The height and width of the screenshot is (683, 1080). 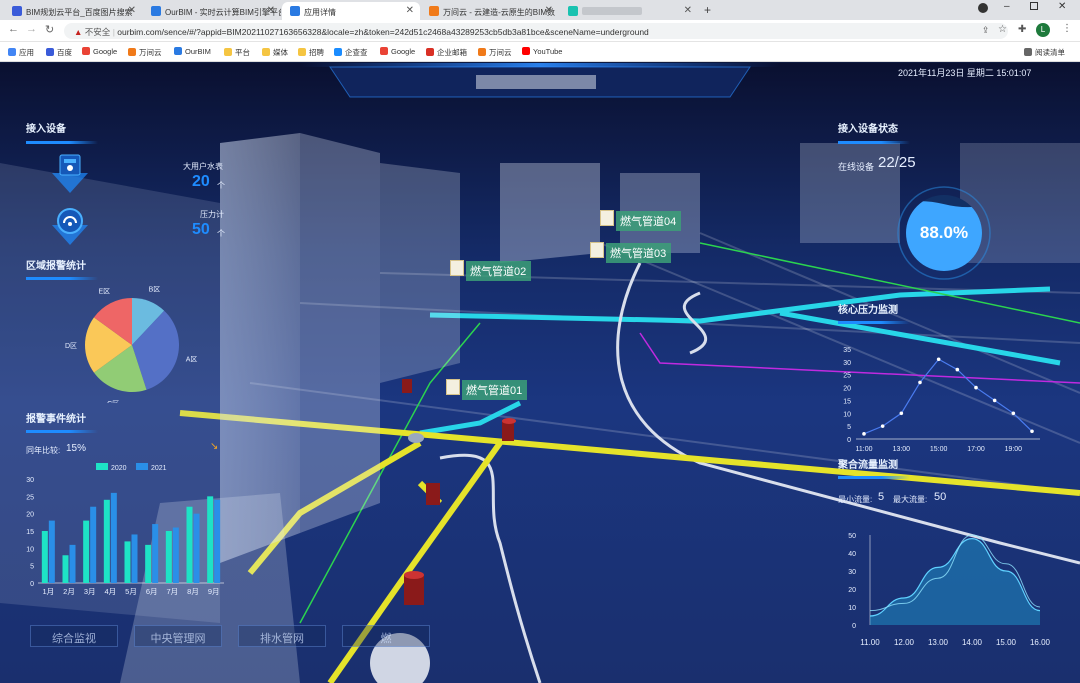 I want to click on y-tick-label: 30, so click(x=852, y=572).